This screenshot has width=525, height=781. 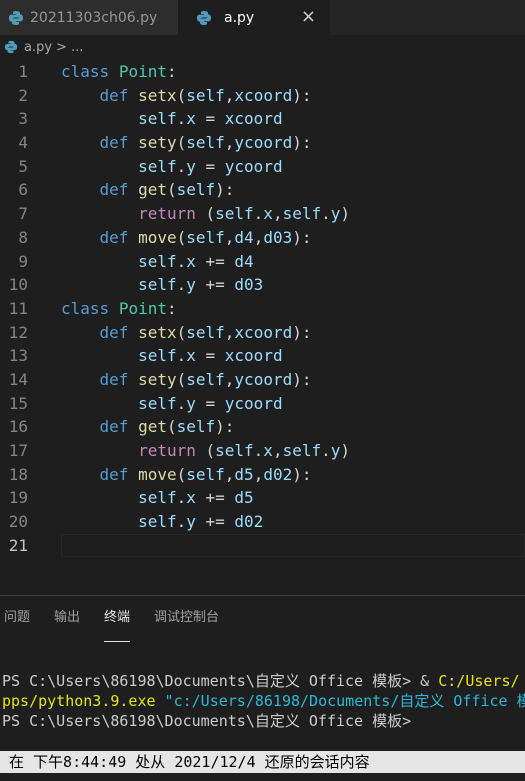 What do you see at coordinates (262, 262) in the screenshot?
I see `code-line: 9 self.x += d4` at bounding box center [262, 262].